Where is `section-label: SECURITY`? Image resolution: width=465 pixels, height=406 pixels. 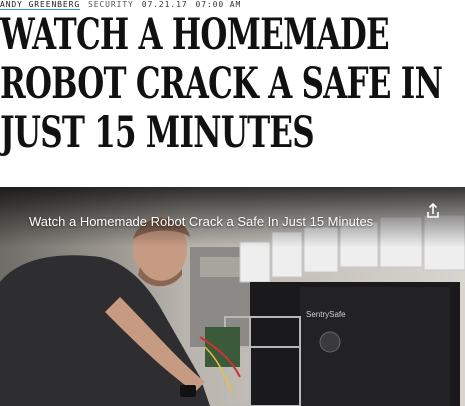 section-label: SECURITY is located at coordinates (111, 4).